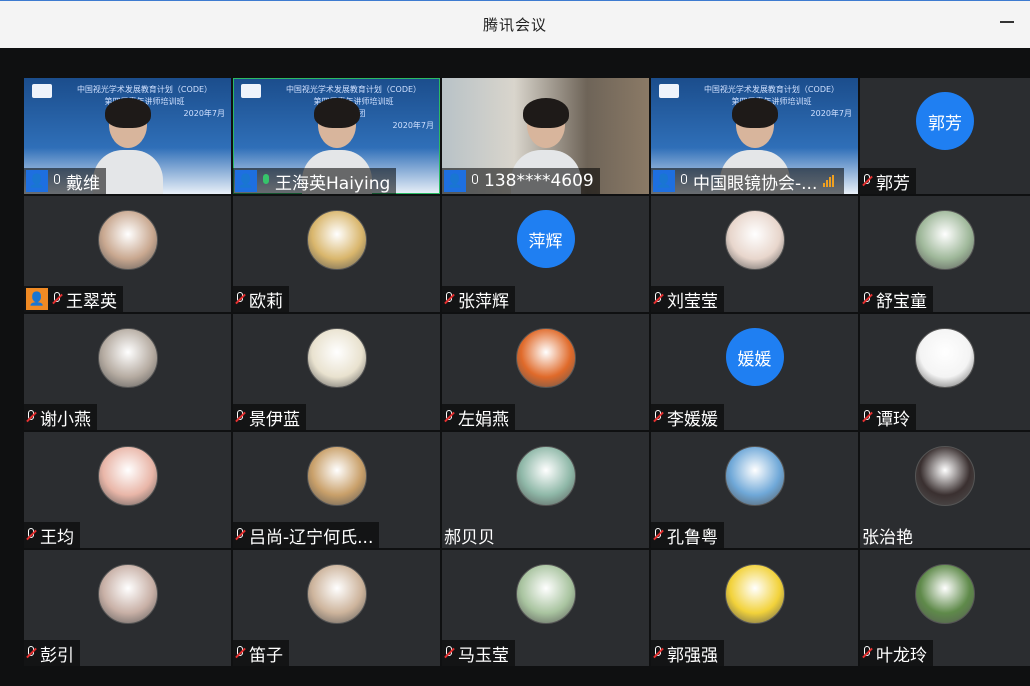  What do you see at coordinates (893, 419) in the screenshot?
I see `participant-name: 谭玲` at bounding box center [893, 419].